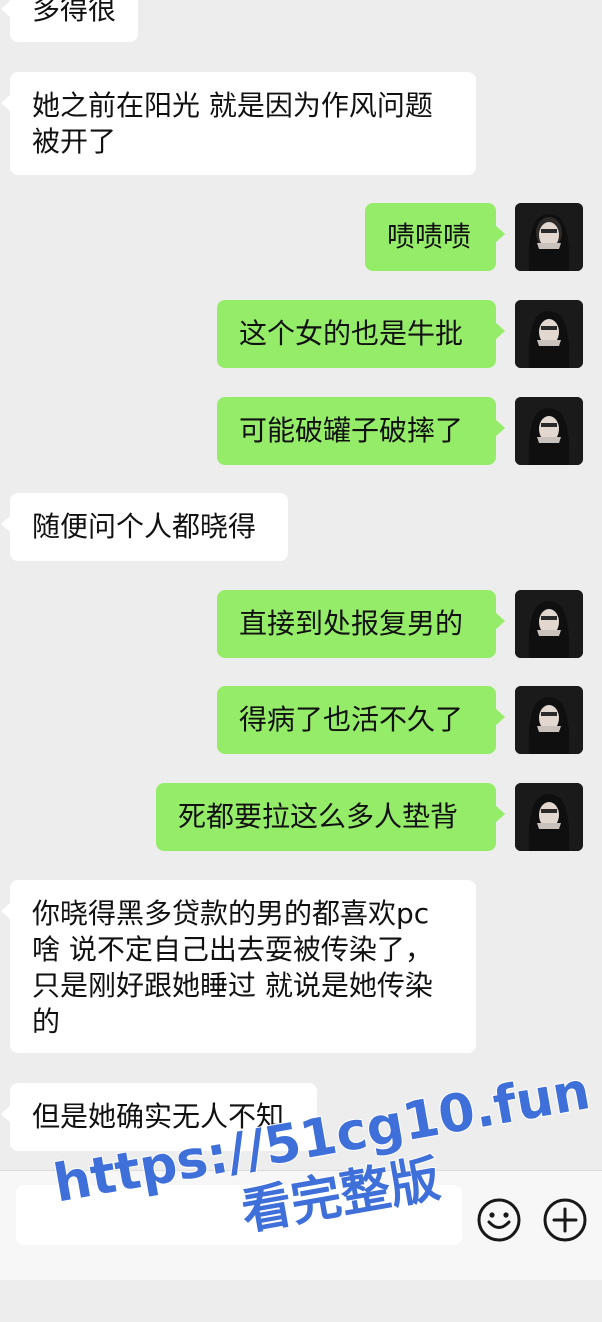 The height and width of the screenshot is (1322, 602). Describe the element at coordinates (499, 1220) in the screenshot. I see `smiley-face-icon` at that location.